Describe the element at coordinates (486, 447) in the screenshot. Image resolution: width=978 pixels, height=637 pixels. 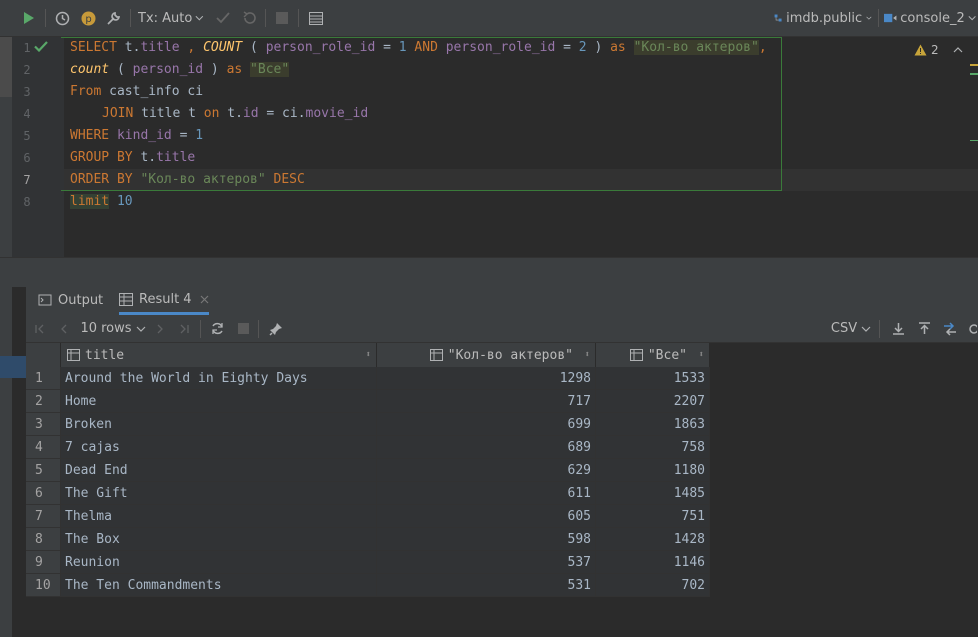
I see `cell-actors: 689` at that location.